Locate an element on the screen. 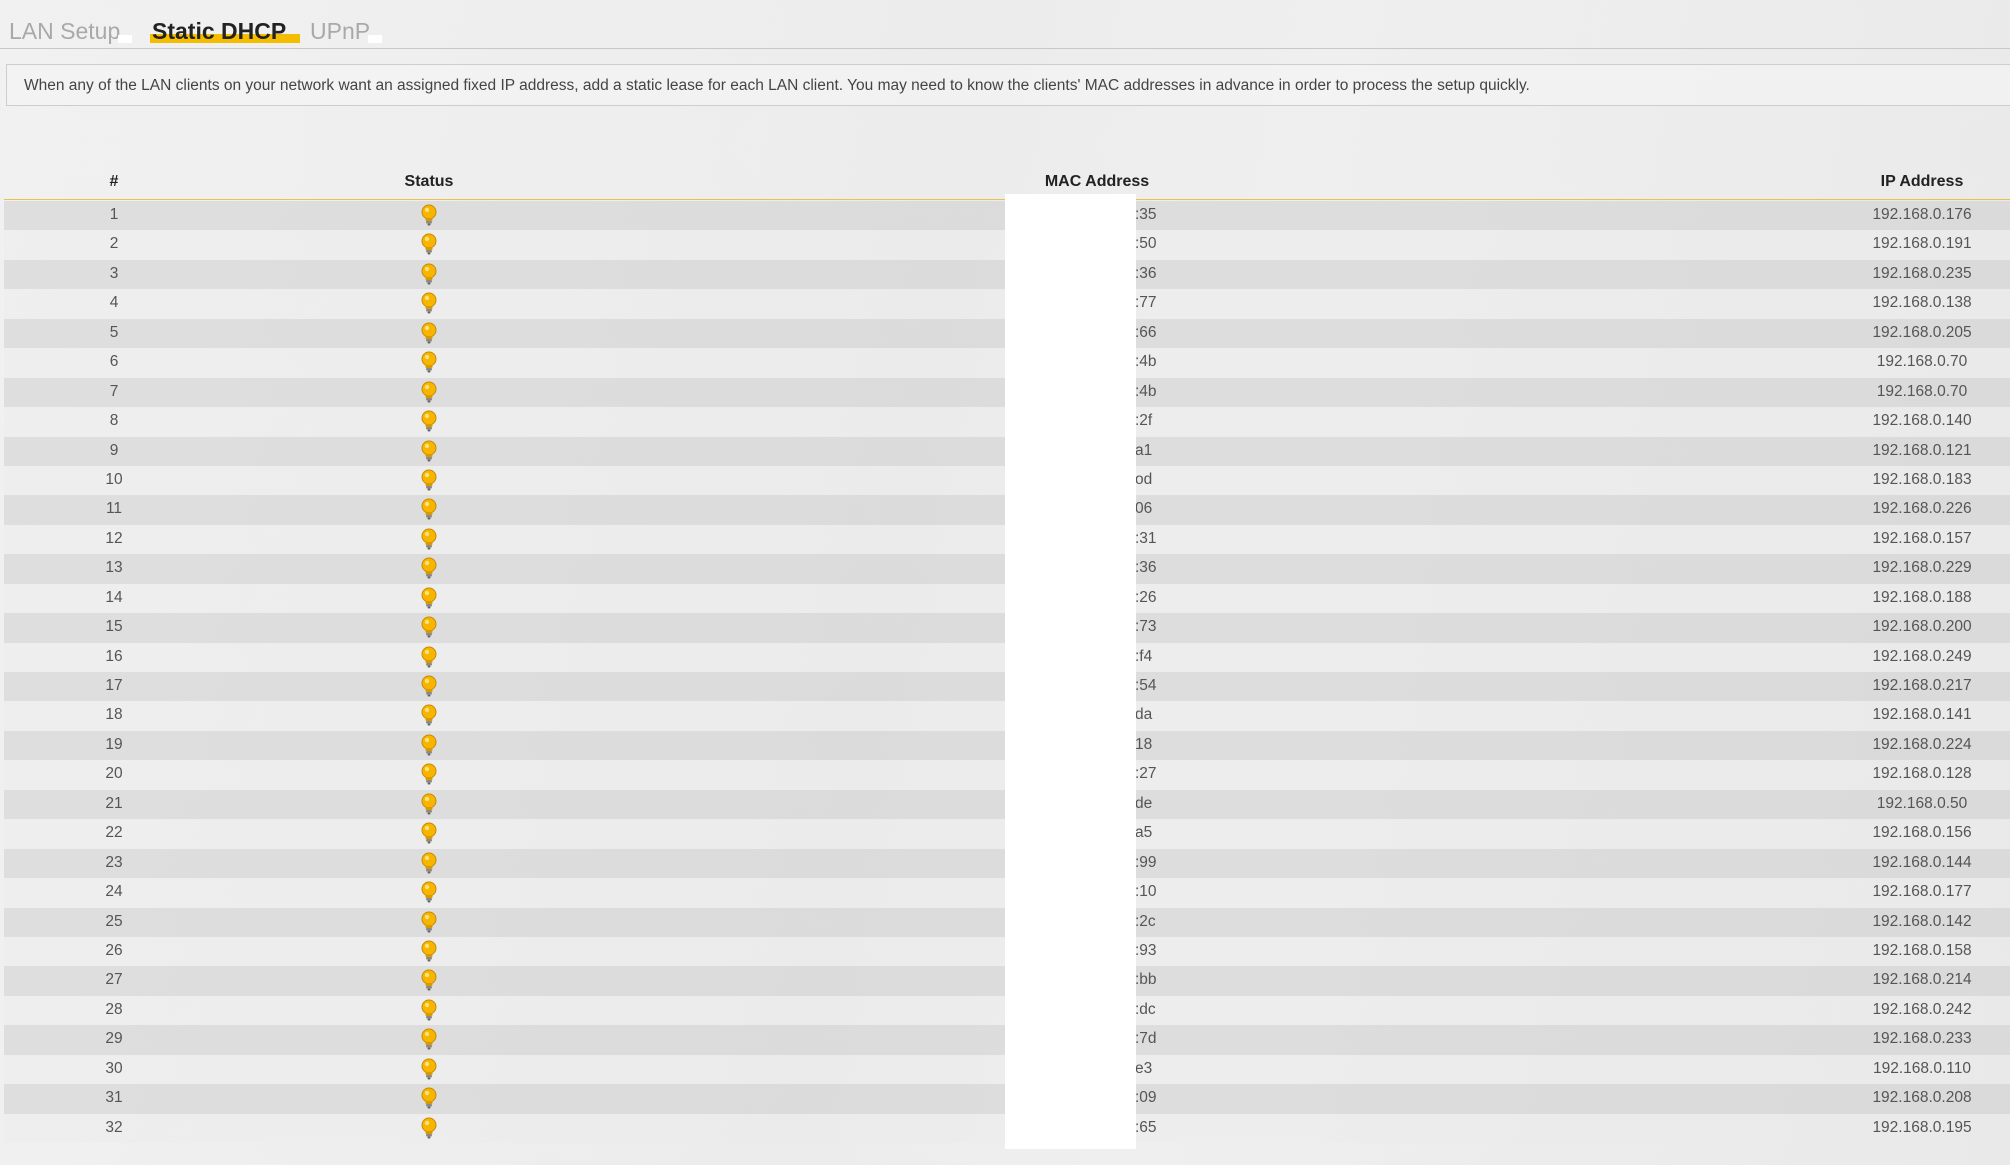  ip-address: 192.168.0.121 is located at coordinates (1922, 450).